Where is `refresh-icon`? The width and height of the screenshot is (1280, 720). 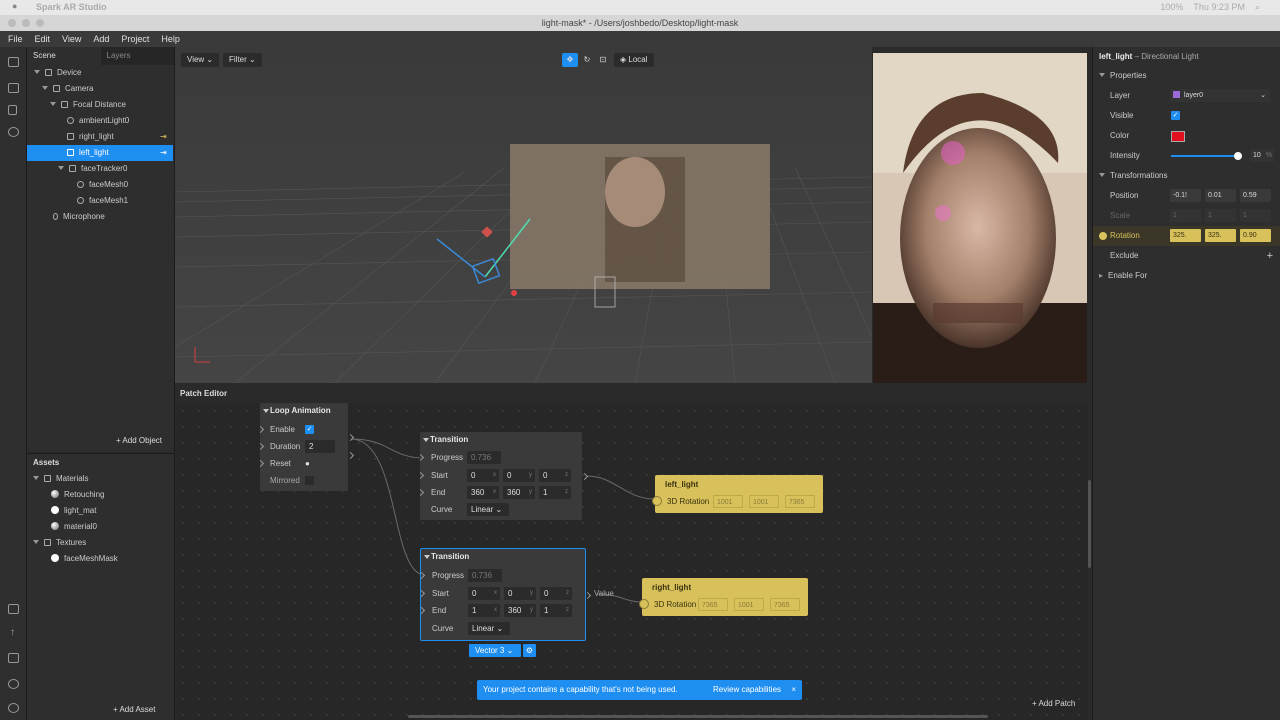
refresh-icon is located at coordinates (13, 132).